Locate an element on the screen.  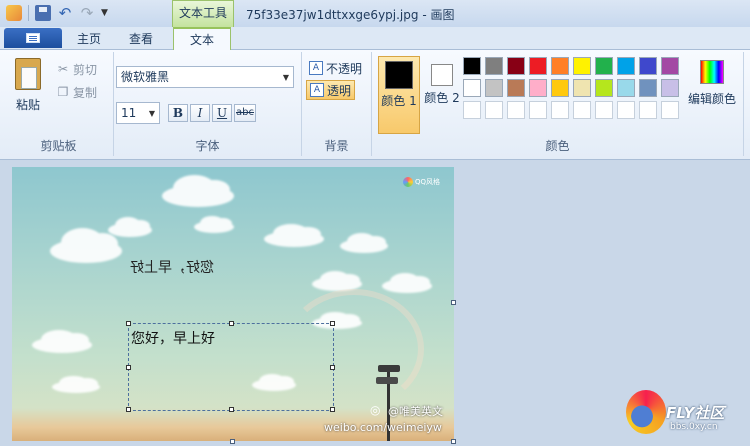
paste-button: 粘贴 is located at coordinates (28, 88).